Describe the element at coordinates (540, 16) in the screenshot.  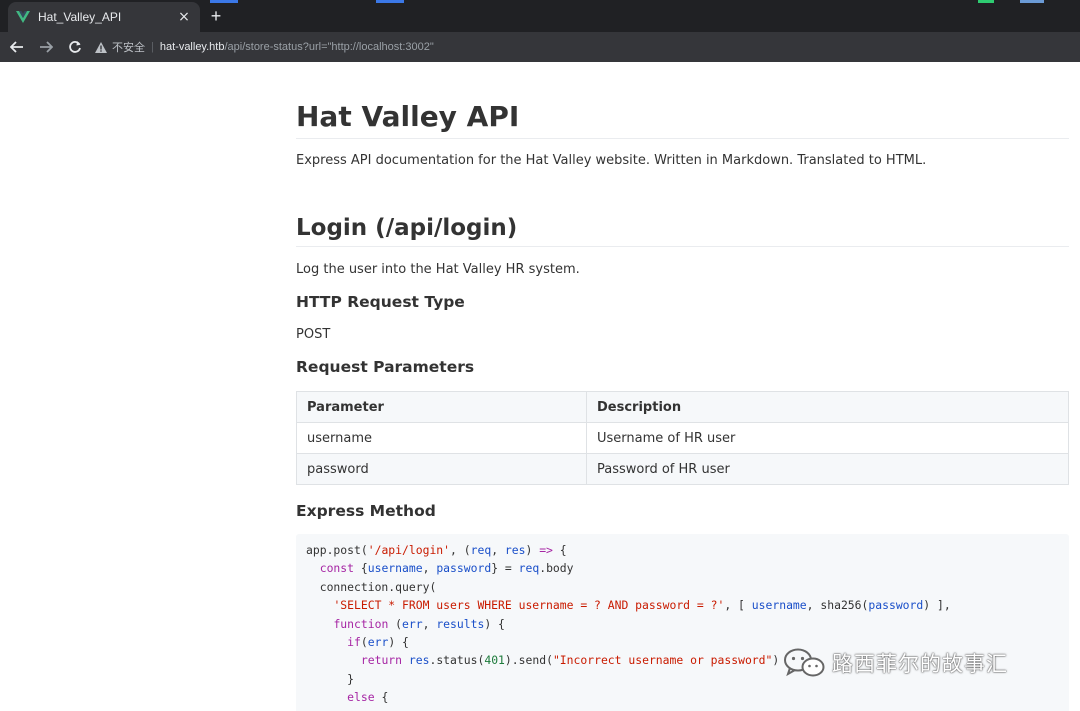
I see `tab-strip: Hat_Valley_API × +` at that location.